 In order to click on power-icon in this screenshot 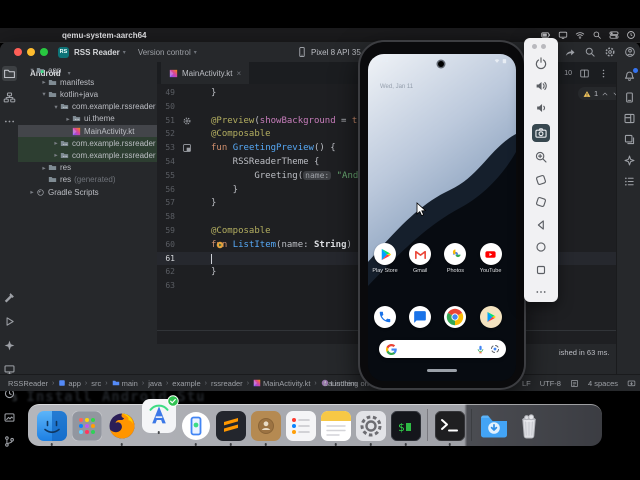, I will do `click(541, 63)`.